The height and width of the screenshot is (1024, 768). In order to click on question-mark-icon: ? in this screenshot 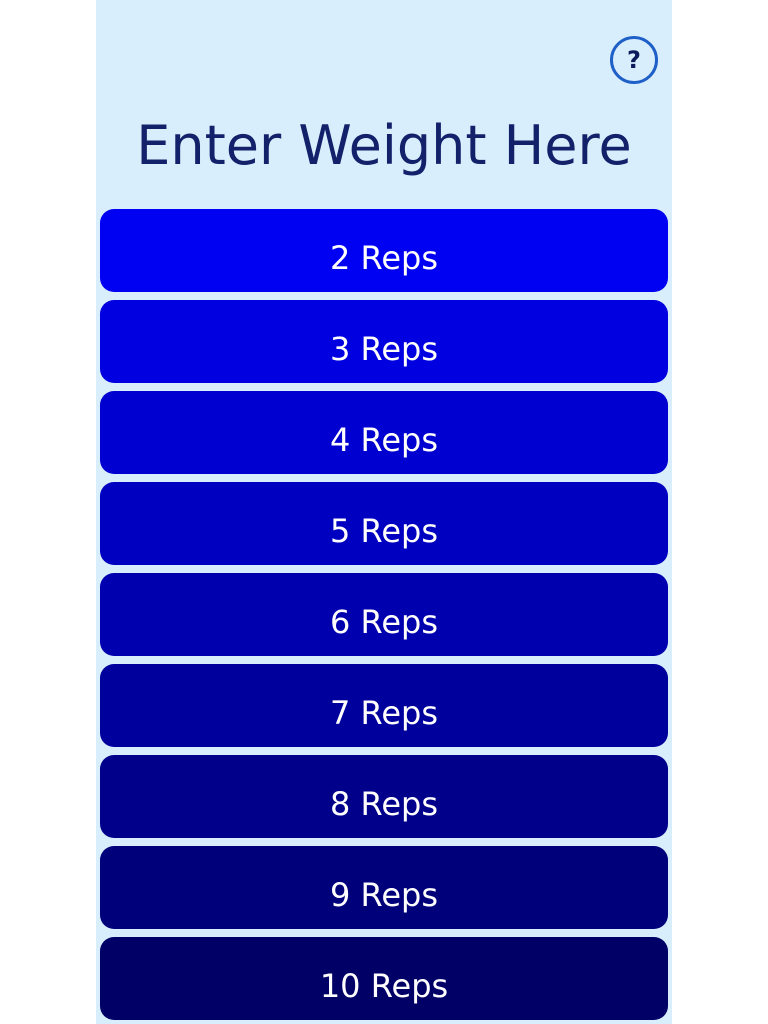, I will do `click(634, 60)`.